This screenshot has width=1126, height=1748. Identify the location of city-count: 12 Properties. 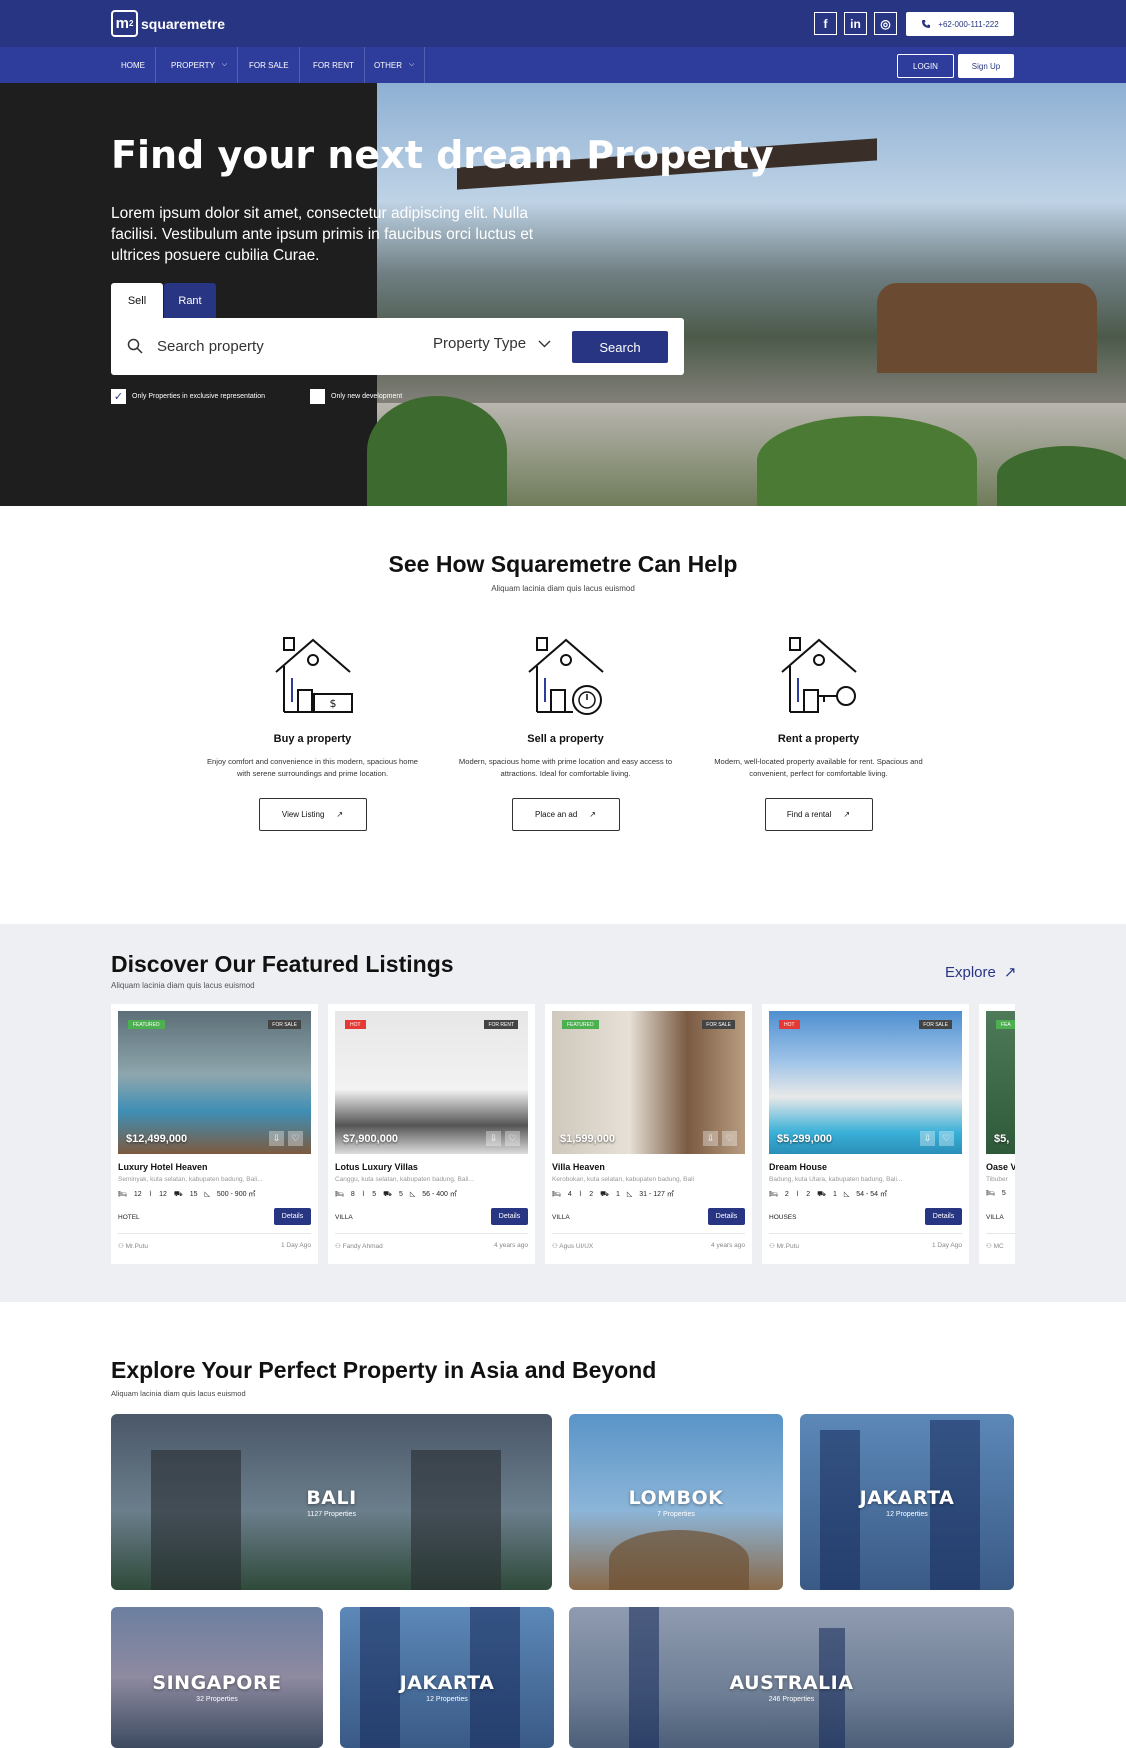
(447, 1699).